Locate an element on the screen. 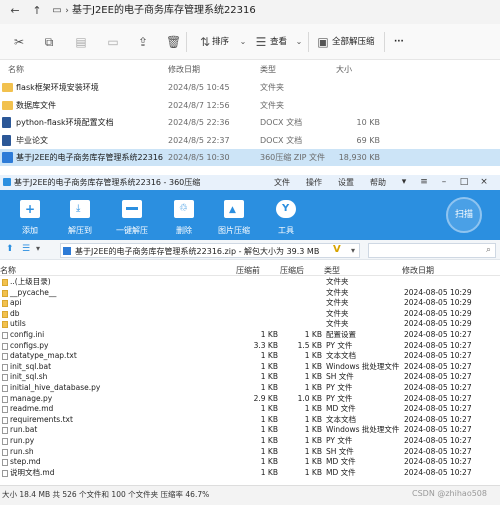  zip-row: run.sh 1 KB 1 KB SH 文件 2024-08-05 10:27 is located at coordinates (250, 452).